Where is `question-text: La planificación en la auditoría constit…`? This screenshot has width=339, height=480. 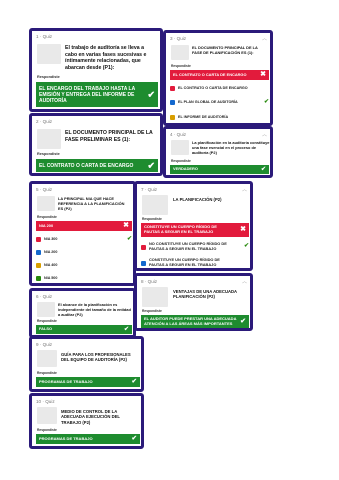 question-text: La planificación en la auditoría constit… is located at coordinates (231, 147).